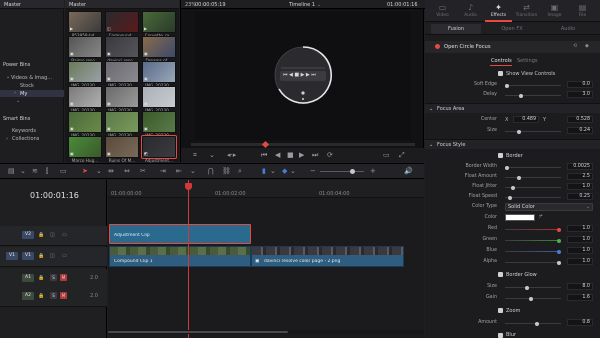 Image resolution: width=600 pixels, height=338 pixels. Describe the element at coordinates (85, 171) in the screenshot. I see `selection-arrow-icon: ➤` at that location.